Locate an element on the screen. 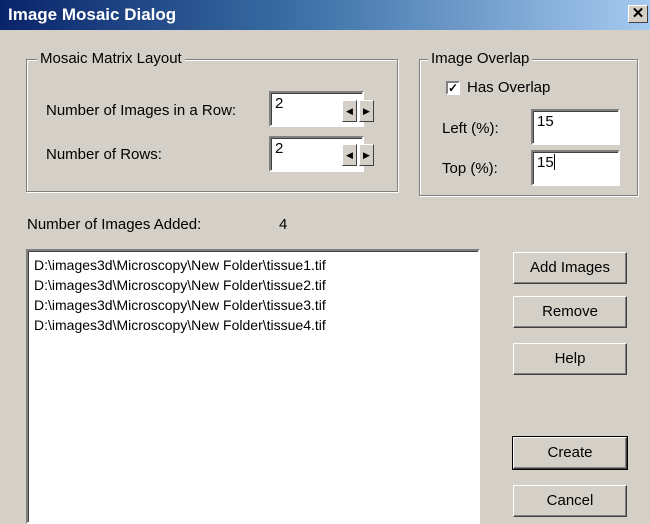  close-icon: ✕ is located at coordinates (638, 13).